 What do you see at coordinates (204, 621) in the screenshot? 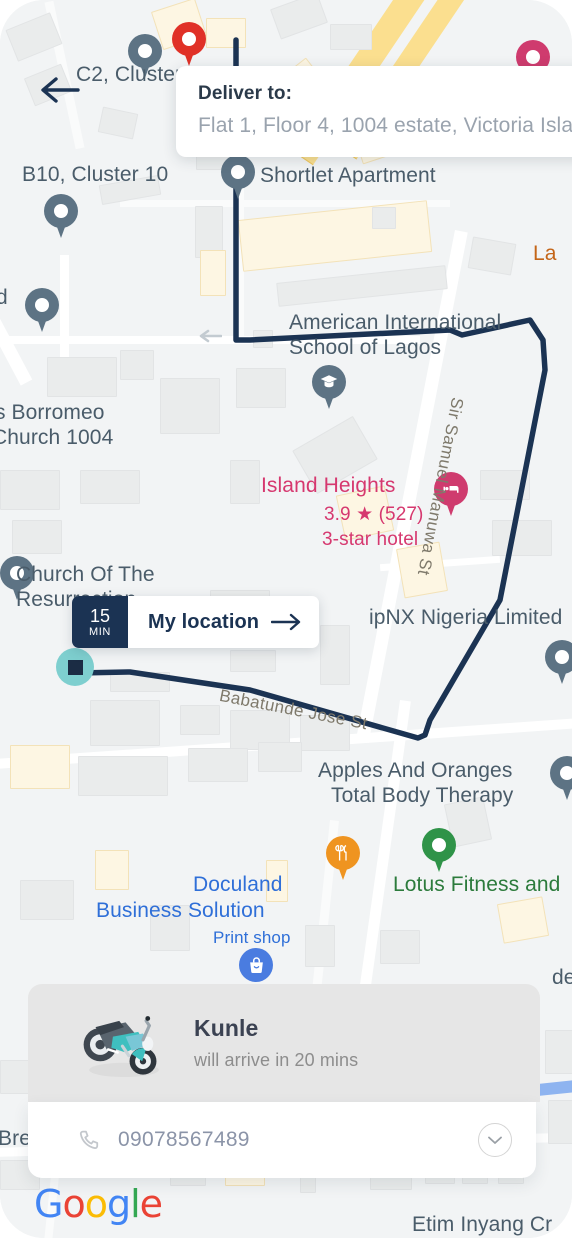
I see `my-location-label: My location` at bounding box center [204, 621].